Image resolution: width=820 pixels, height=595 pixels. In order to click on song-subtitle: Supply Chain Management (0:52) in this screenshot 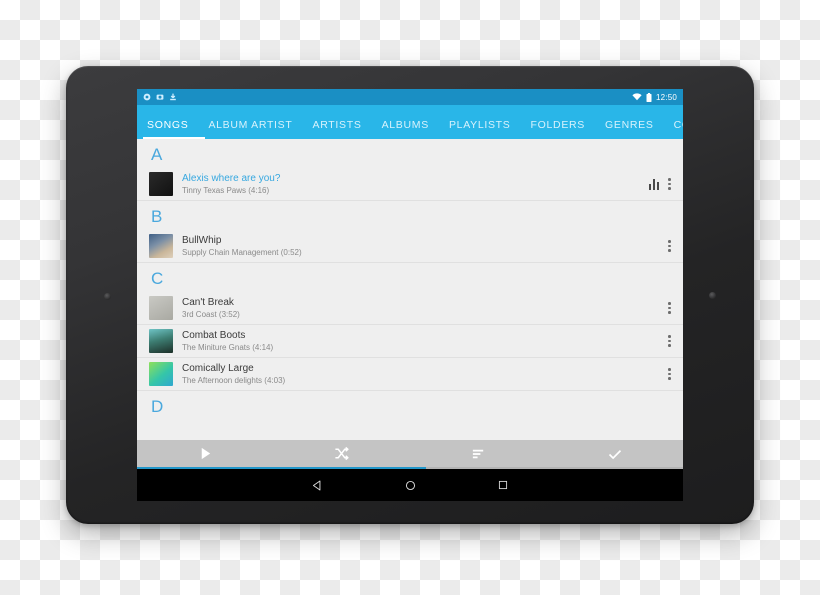, I will do `click(242, 252)`.